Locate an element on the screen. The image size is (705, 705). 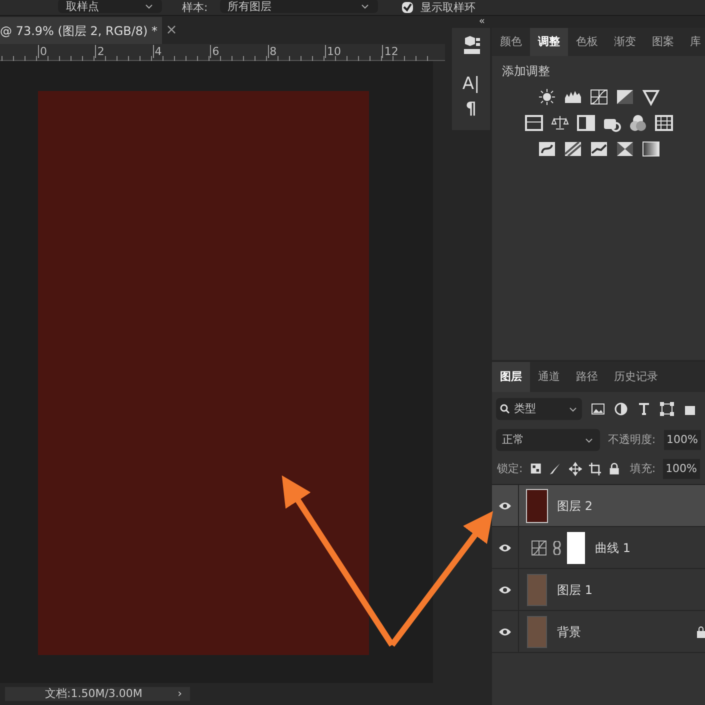
crop-icon is located at coordinates (595, 469).